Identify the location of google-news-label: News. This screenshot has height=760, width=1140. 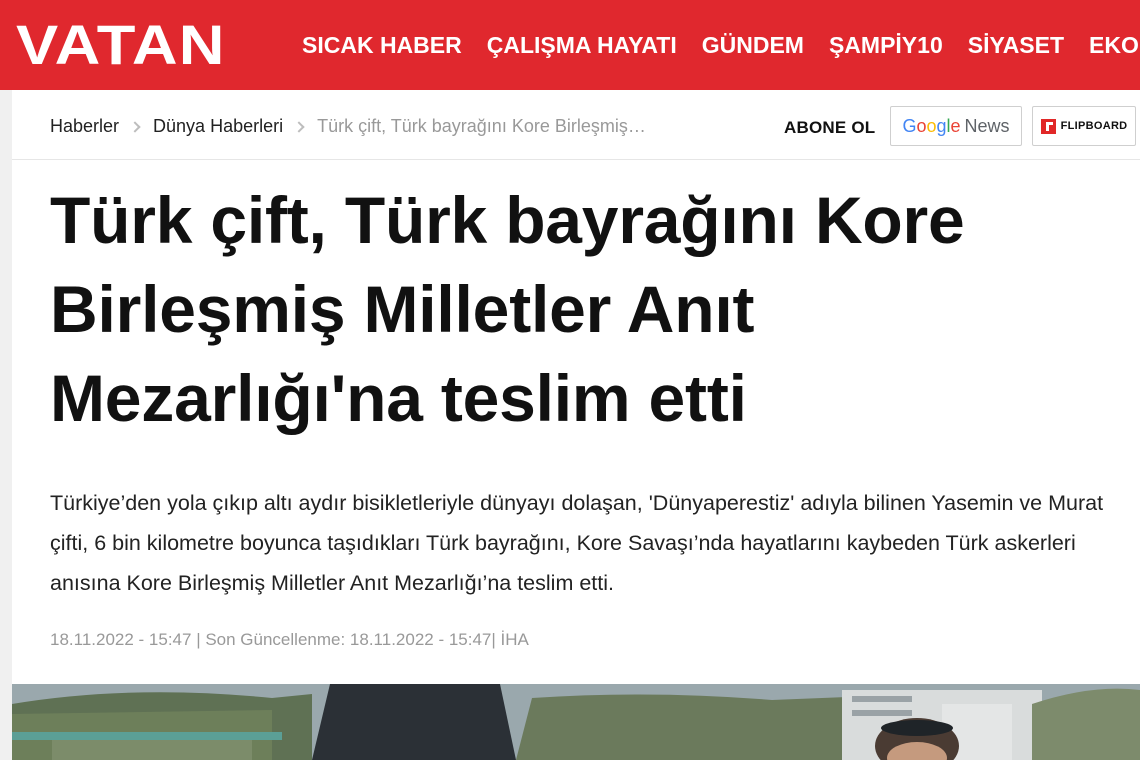
(987, 125).